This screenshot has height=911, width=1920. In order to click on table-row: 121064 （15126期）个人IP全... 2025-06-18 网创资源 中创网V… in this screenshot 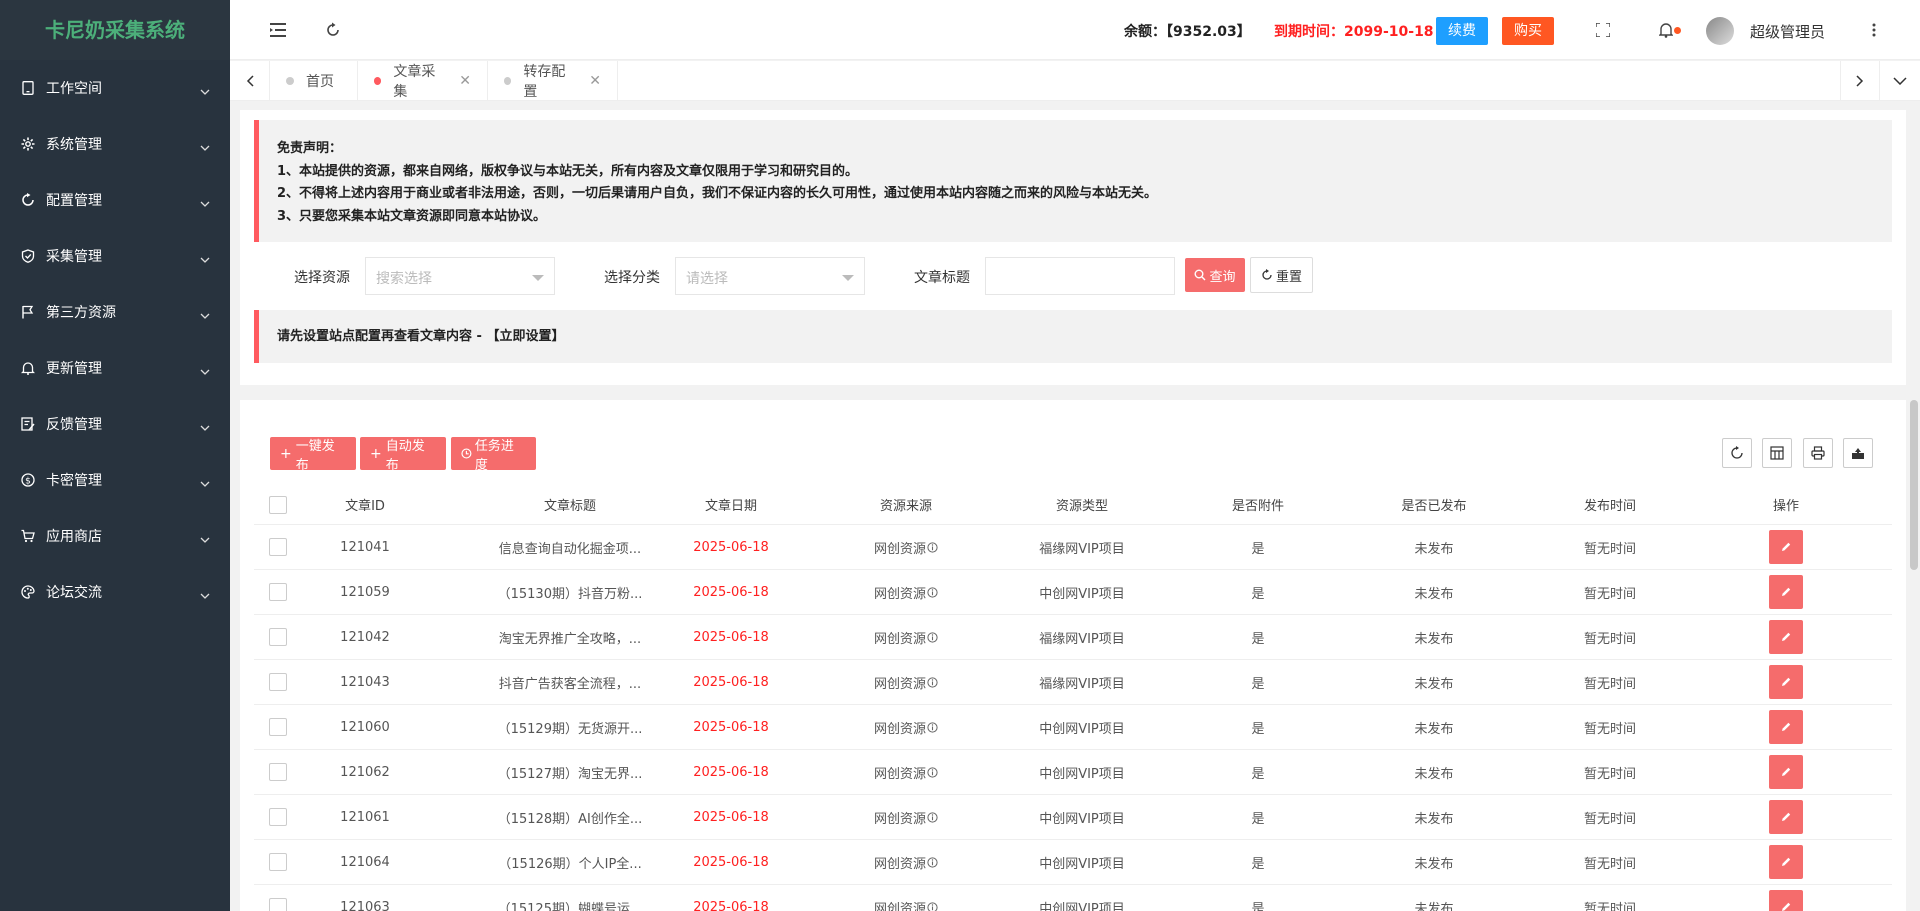, I will do `click(1073, 862)`.